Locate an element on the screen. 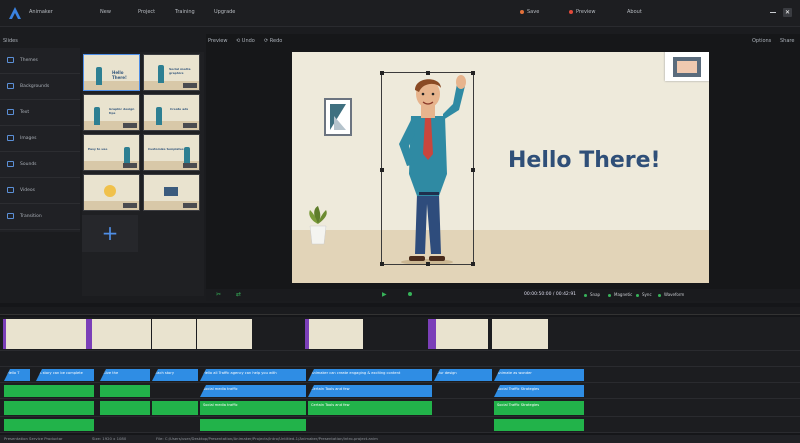 This screenshot has width=800, height=443. menu-training: Training is located at coordinates (185, 12).